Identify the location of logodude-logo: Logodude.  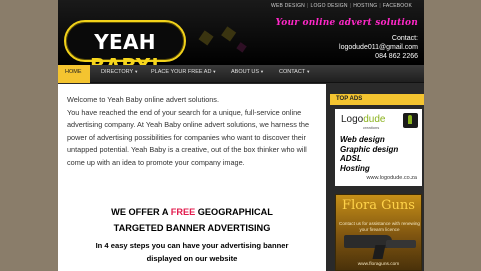
(363, 119).